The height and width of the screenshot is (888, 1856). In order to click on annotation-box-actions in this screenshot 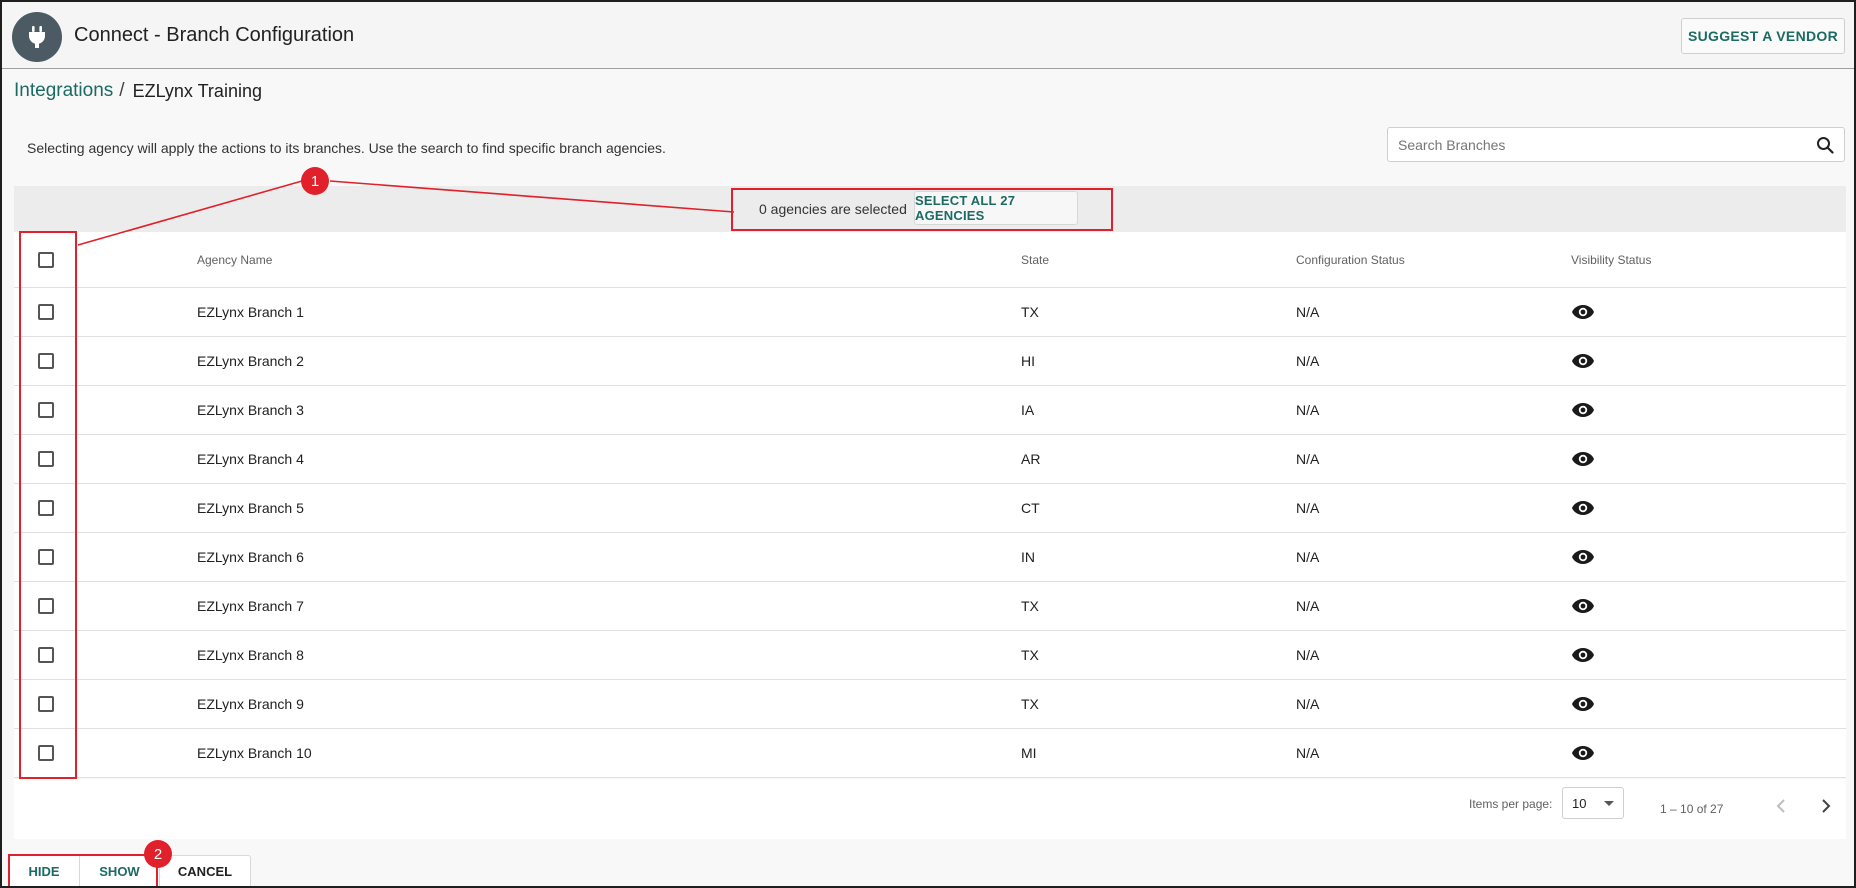, I will do `click(83, 870)`.